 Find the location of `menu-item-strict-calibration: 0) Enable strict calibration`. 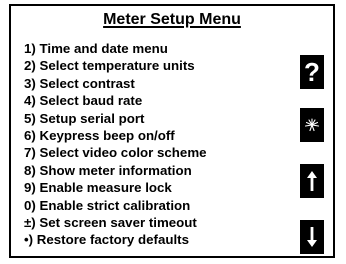

menu-item-strict-calibration: 0) Enable strict calibration is located at coordinates (115, 205).